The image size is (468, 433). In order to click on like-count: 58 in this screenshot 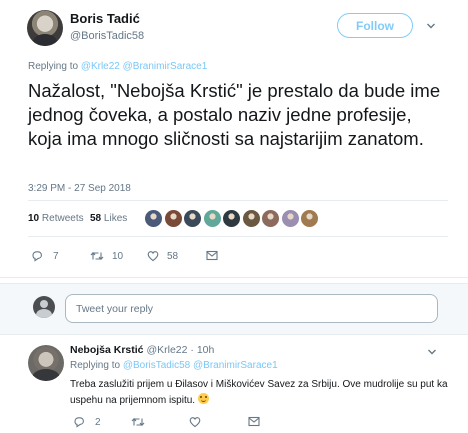, I will do `click(173, 256)`.